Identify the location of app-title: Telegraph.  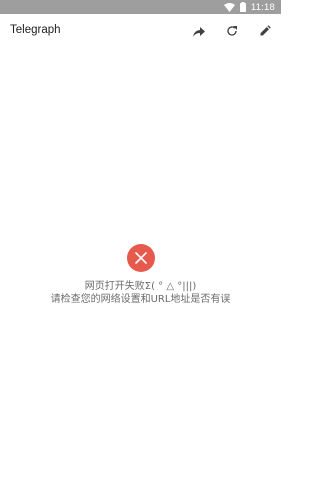
(35, 30).